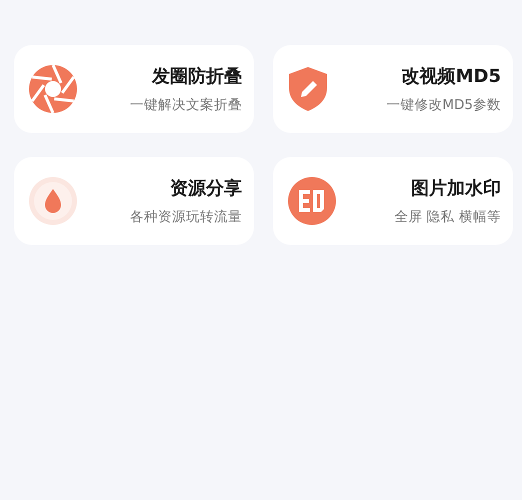 This screenshot has width=522, height=500. I want to click on card-subtitle: 全屏 隐私 横幅等, so click(447, 217).